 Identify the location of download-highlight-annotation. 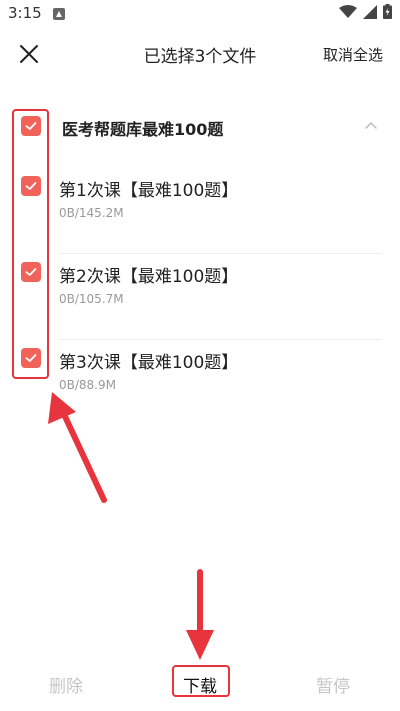
(201, 681).